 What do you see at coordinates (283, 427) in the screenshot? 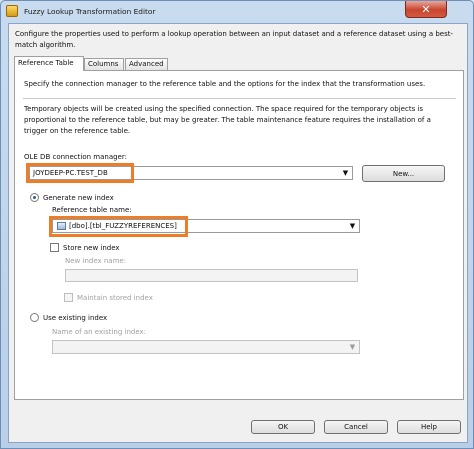
I see `ok-button: OK` at bounding box center [283, 427].